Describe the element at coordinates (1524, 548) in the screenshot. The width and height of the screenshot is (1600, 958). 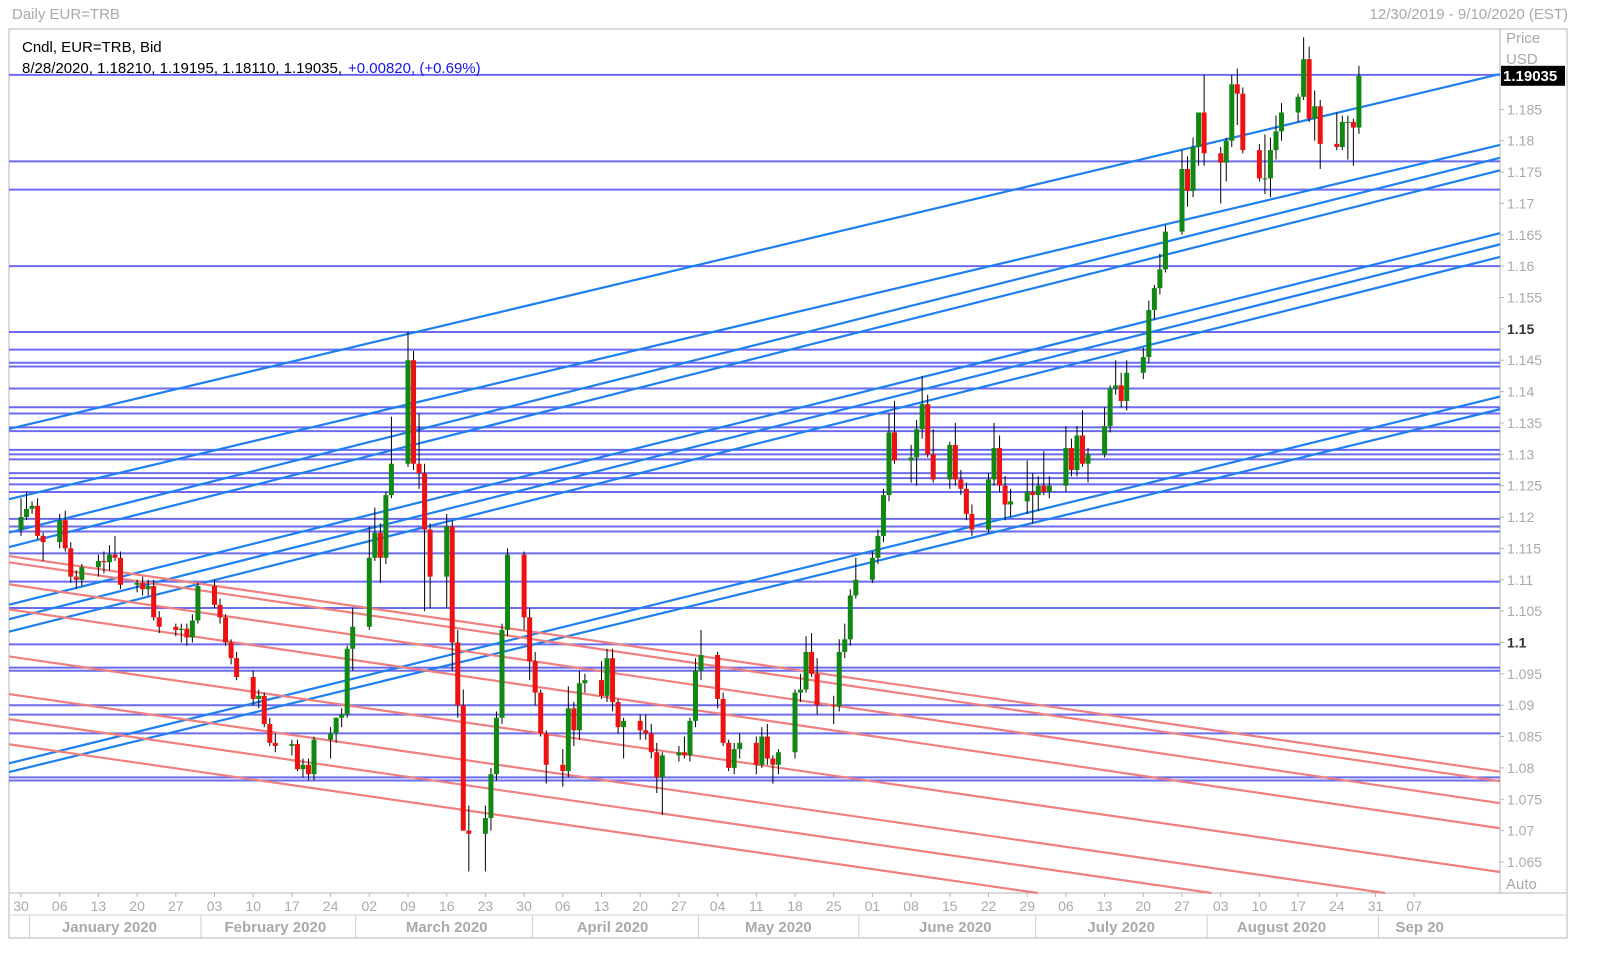
I see `price-tick-label: 1.115` at that location.